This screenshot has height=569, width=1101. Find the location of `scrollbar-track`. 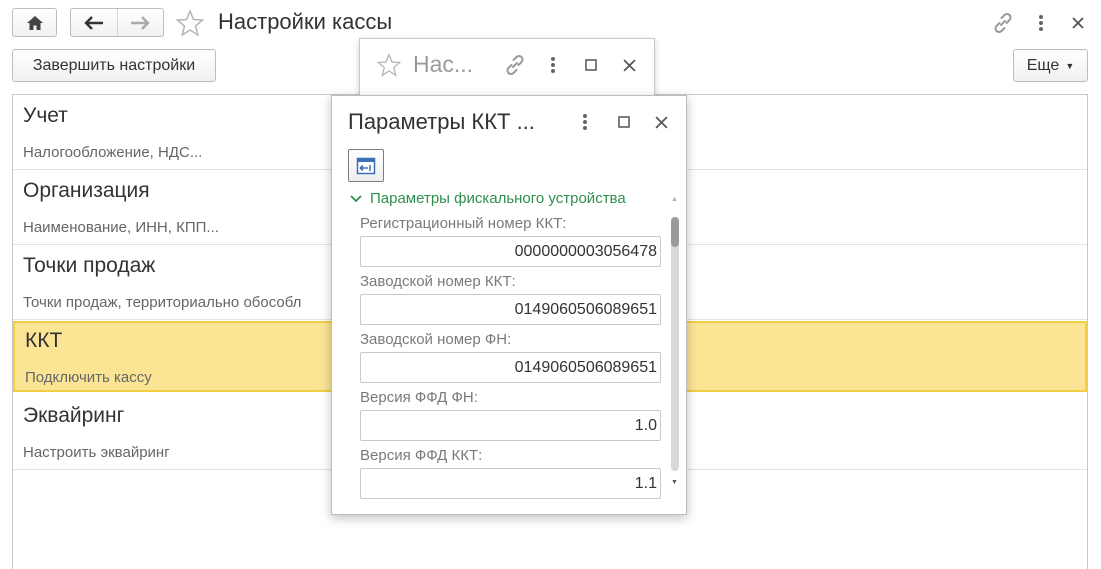

scrollbar-track is located at coordinates (675, 344).